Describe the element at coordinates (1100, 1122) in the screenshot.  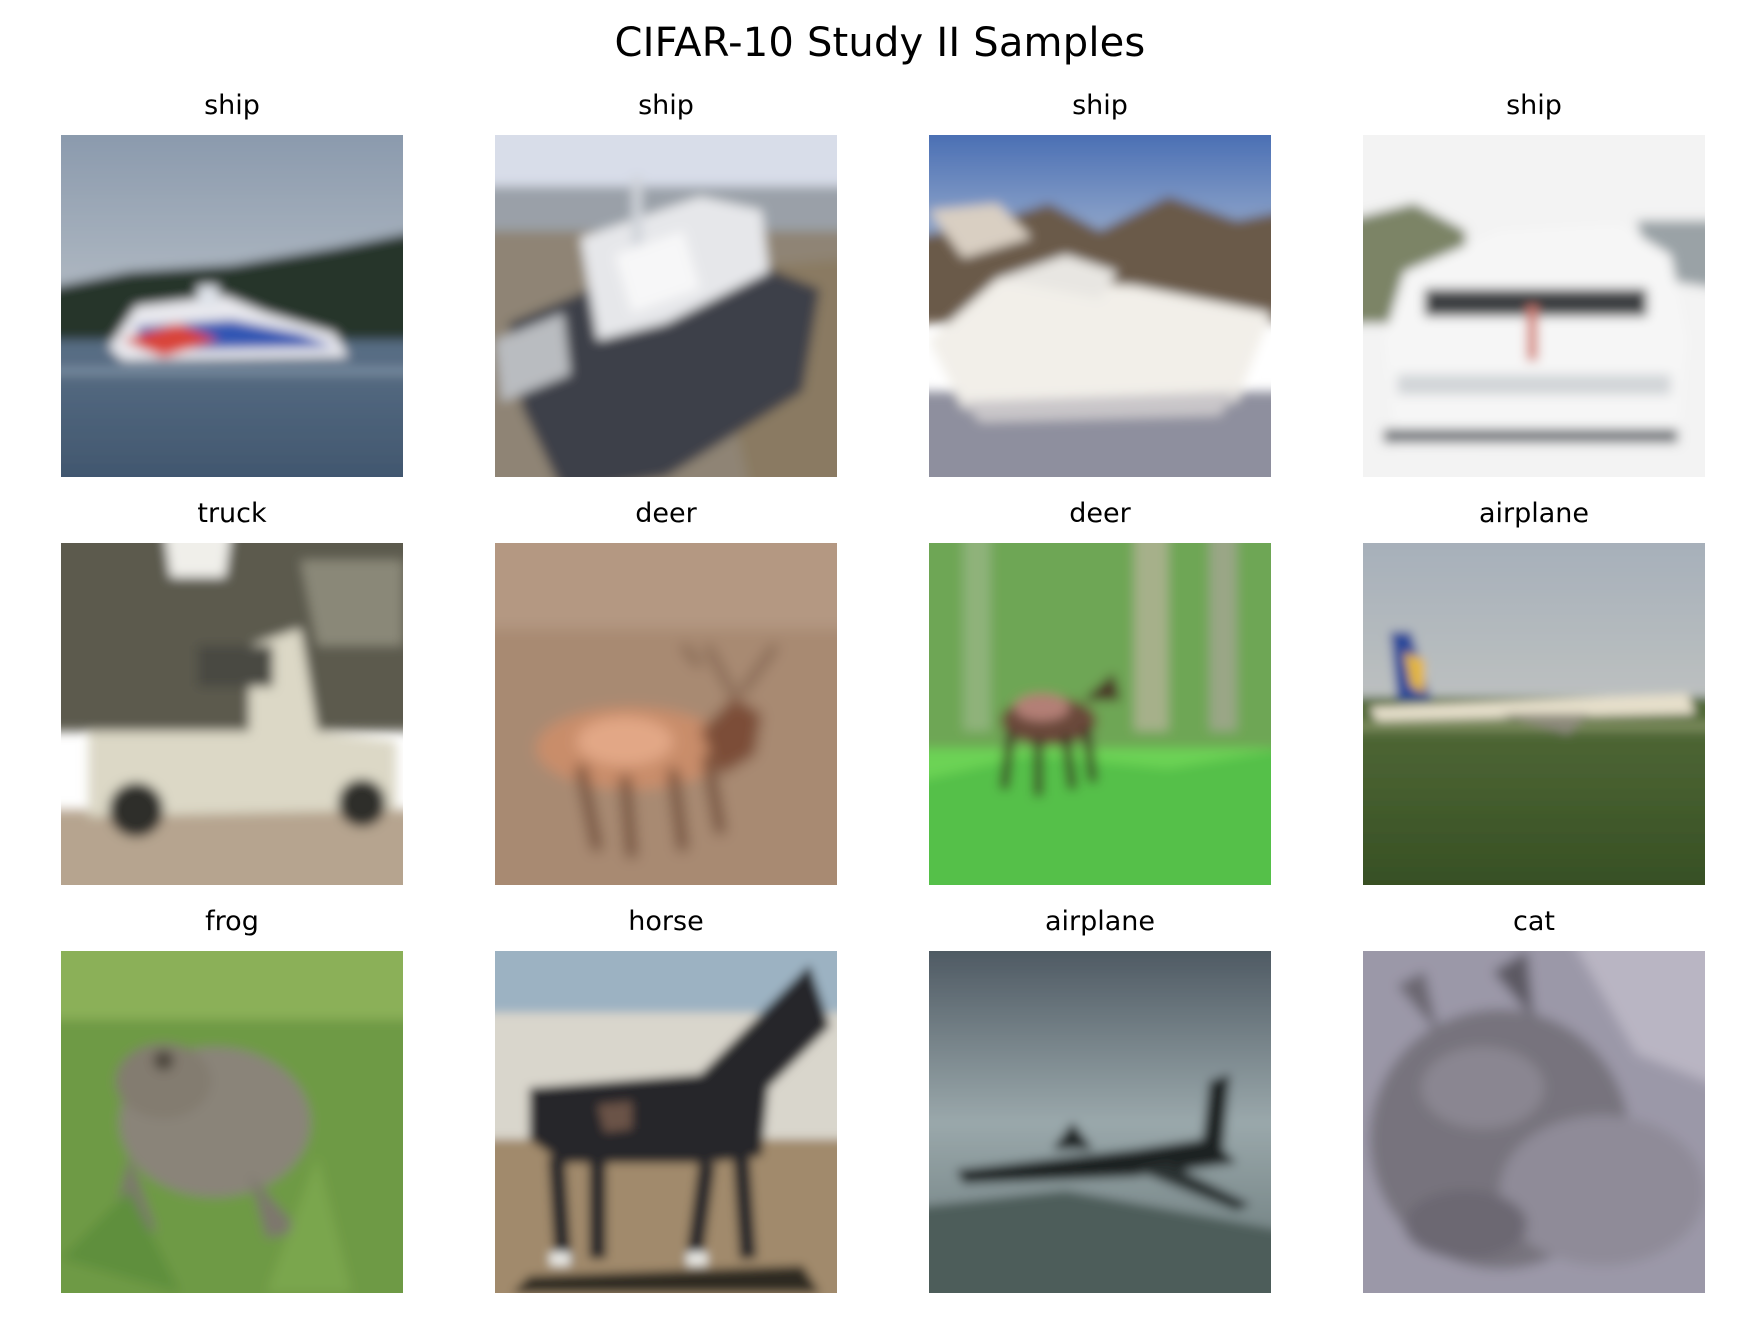
I see `sample-image-airplane-silhouette` at that location.